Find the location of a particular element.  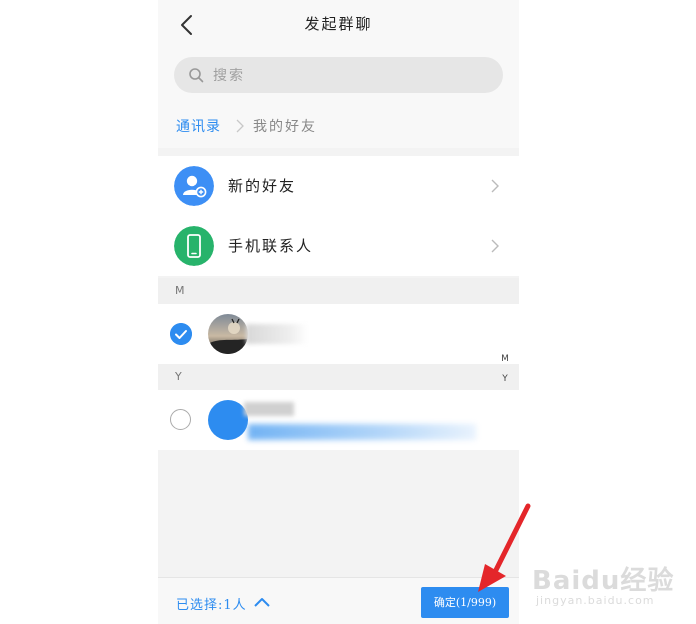

phone-contacts-label: 手机联系人 is located at coordinates (271, 246).